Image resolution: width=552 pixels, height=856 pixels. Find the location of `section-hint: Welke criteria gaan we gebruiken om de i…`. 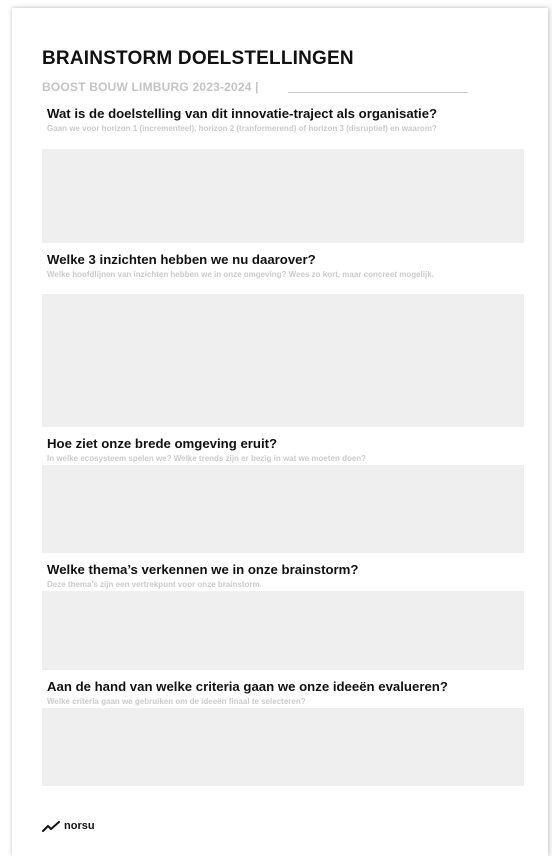

section-hint: Welke criteria gaan we gebruiken om de i… is located at coordinates (176, 701).